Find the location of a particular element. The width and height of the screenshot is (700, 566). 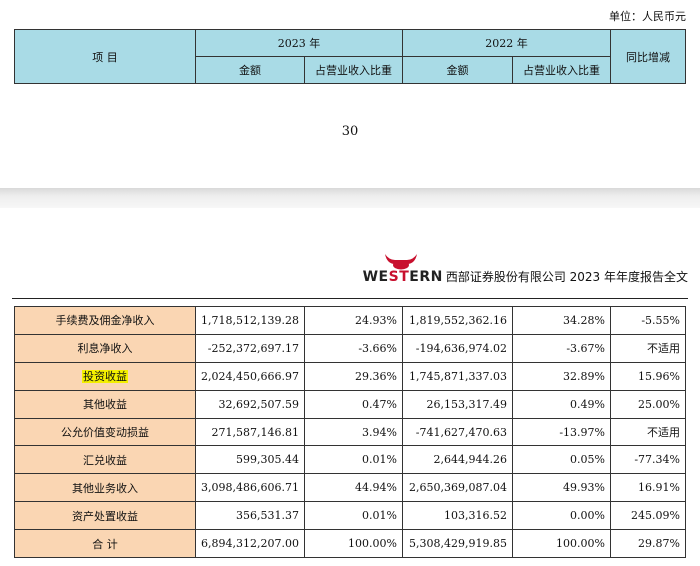

header-yoy: 同比增减 is located at coordinates (648, 56).